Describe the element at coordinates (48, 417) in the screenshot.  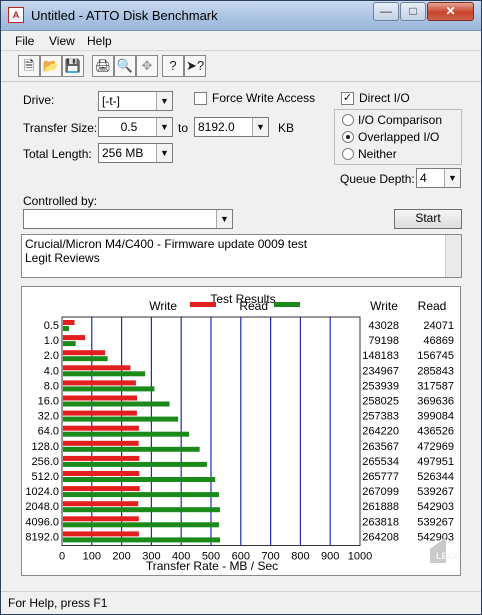
I see `category-label: 32.0` at that location.